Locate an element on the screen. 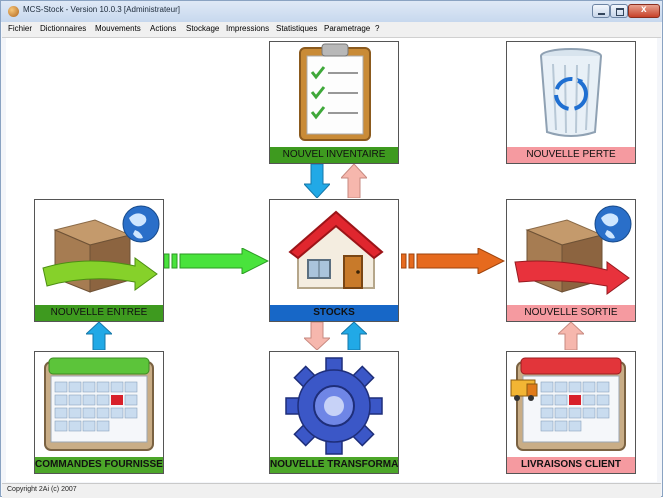  tile-label: STOCKS is located at coordinates (334, 313).